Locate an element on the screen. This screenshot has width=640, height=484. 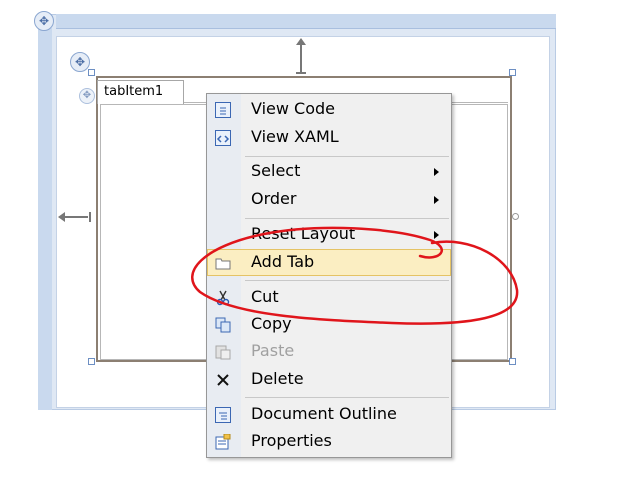
menu-item-reset-layout: Reset Layout is located at coordinates (329, 234).